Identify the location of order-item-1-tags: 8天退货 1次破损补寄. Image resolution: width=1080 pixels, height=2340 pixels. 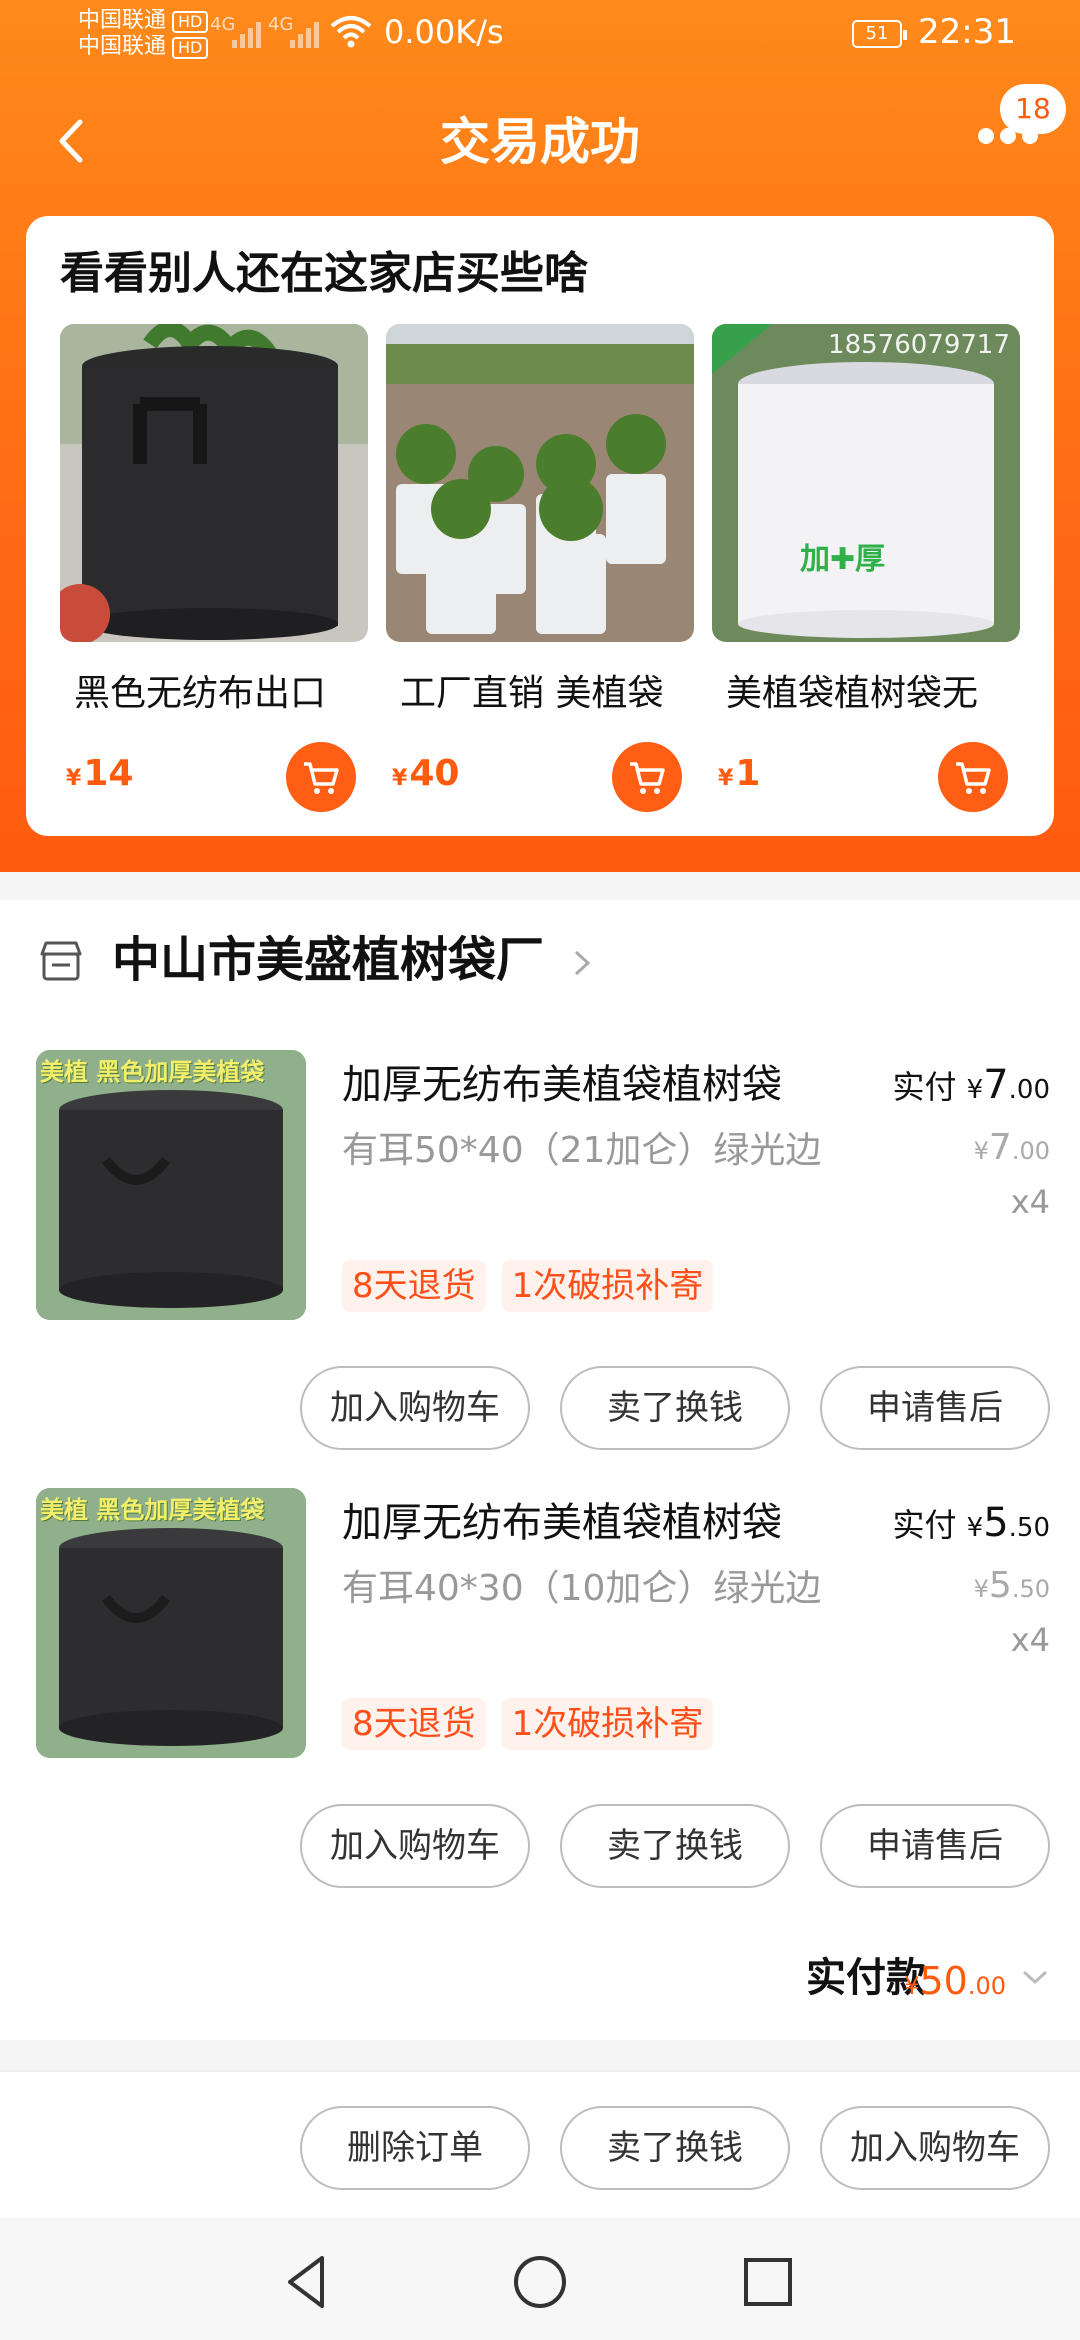
(528, 1286).